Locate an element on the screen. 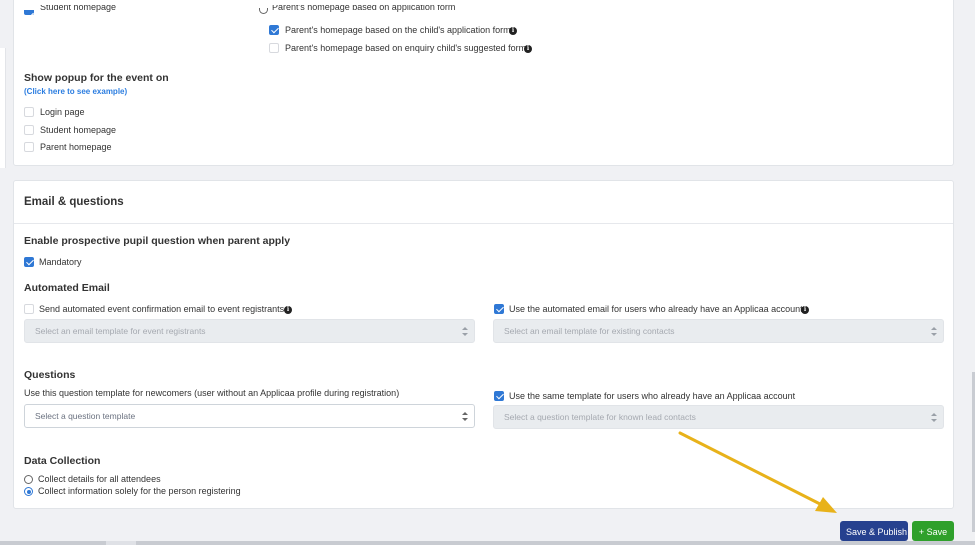 This screenshot has height=545, width=975. annotation-arrow-icon is located at coordinates (757, 472).